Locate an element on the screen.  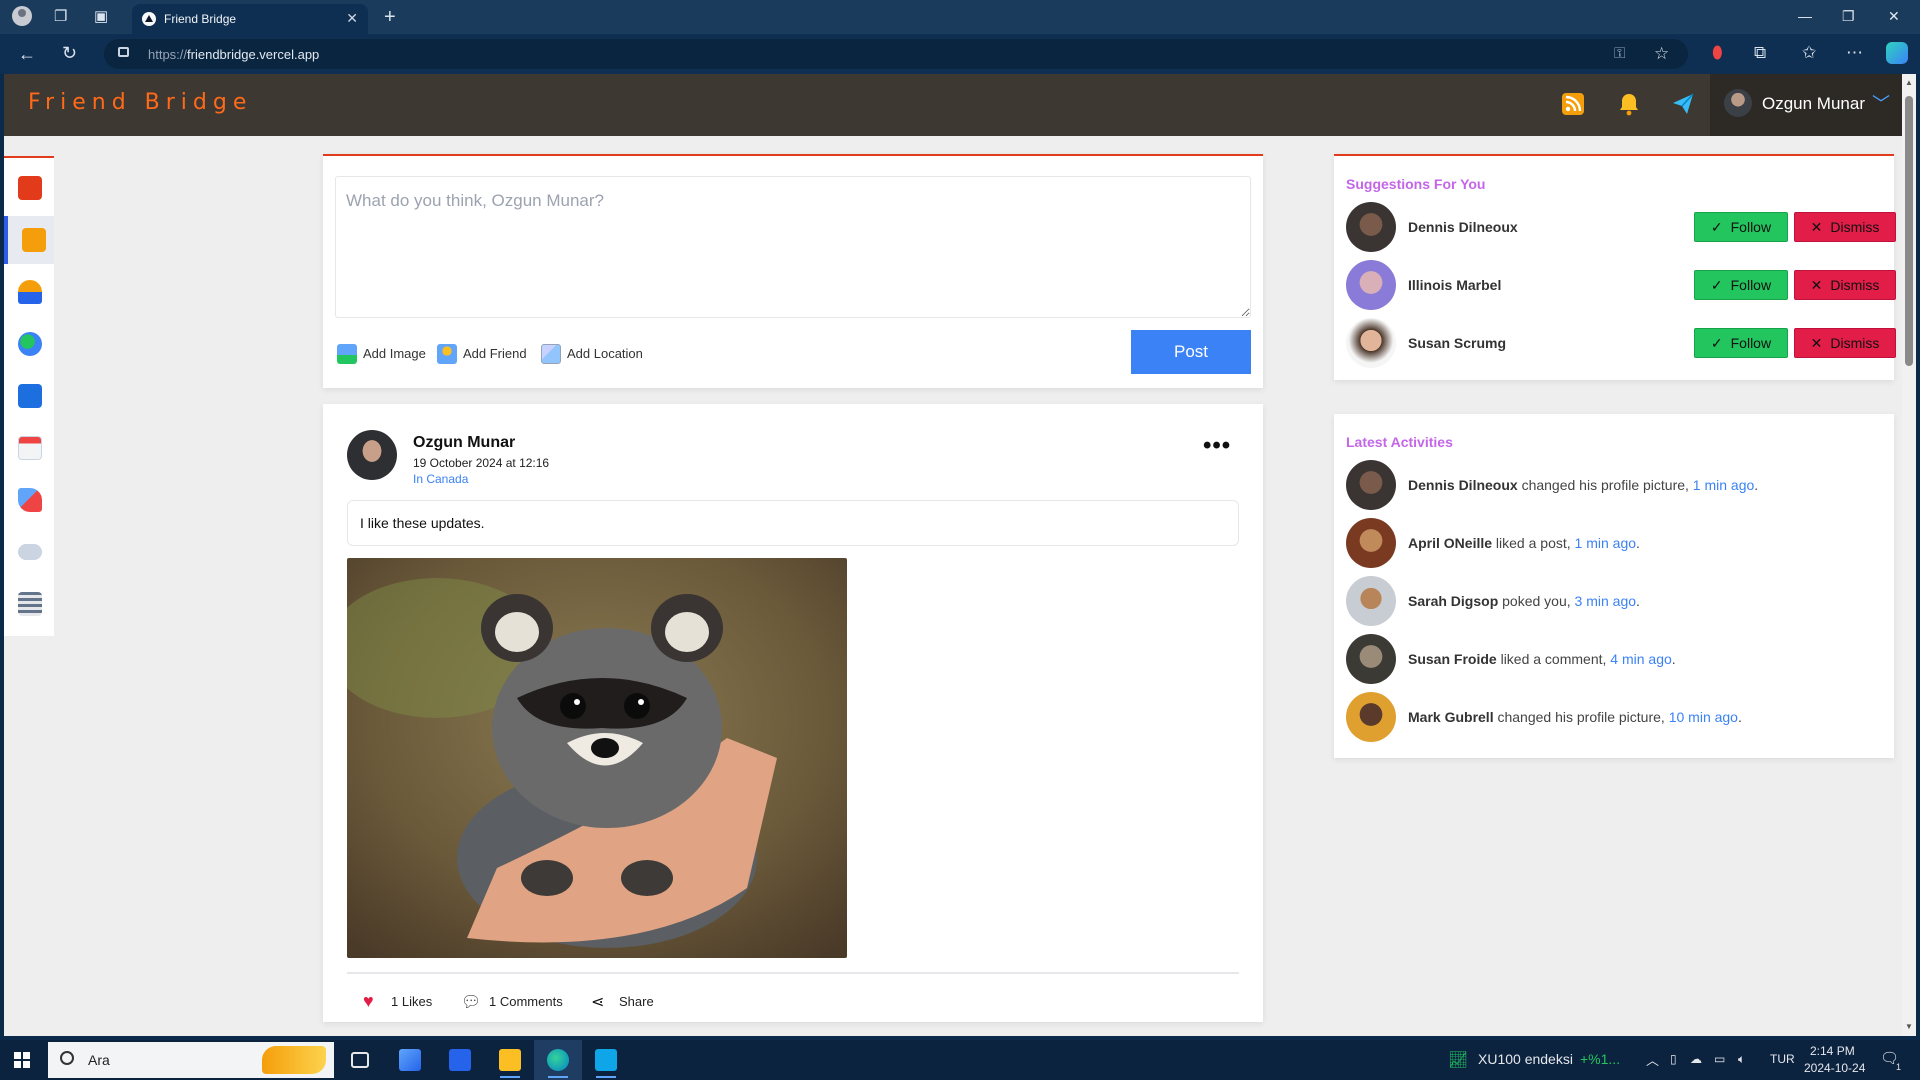
suggestion-name: Illinois Marbel is located at coordinates (1454, 285).